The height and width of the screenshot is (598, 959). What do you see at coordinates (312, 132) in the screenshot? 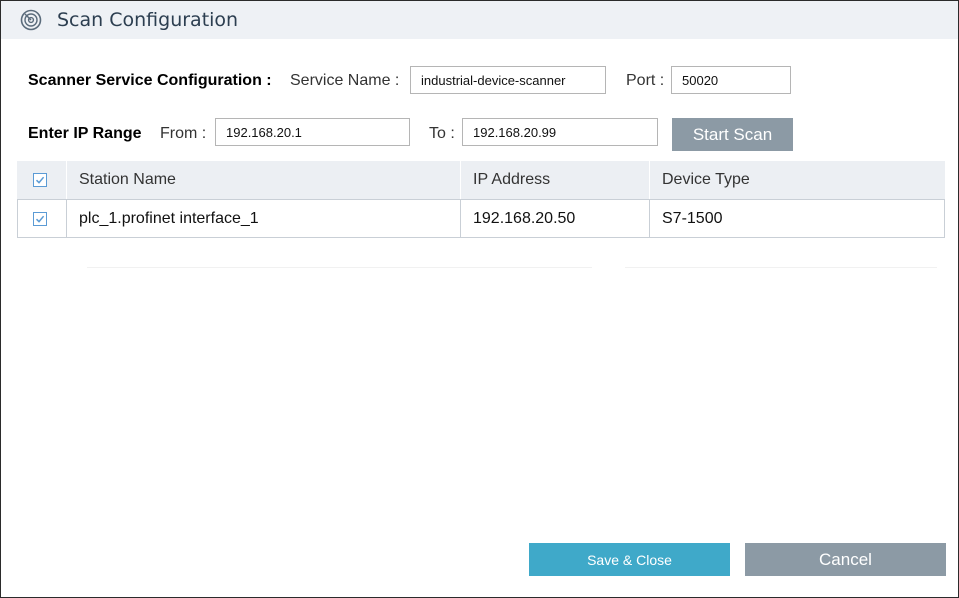
I see `ip-from-input` at bounding box center [312, 132].